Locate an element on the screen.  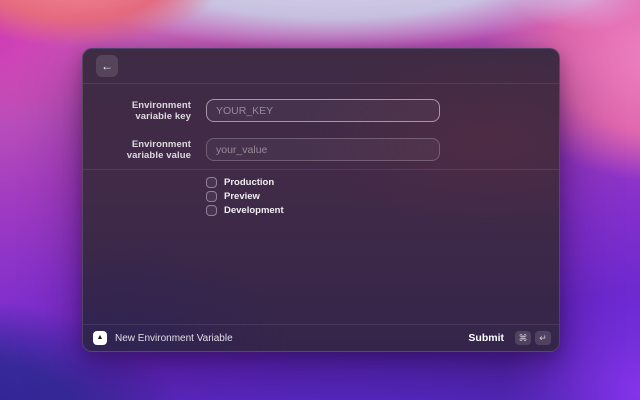
env-value-input is located at coordinates (323, 149).